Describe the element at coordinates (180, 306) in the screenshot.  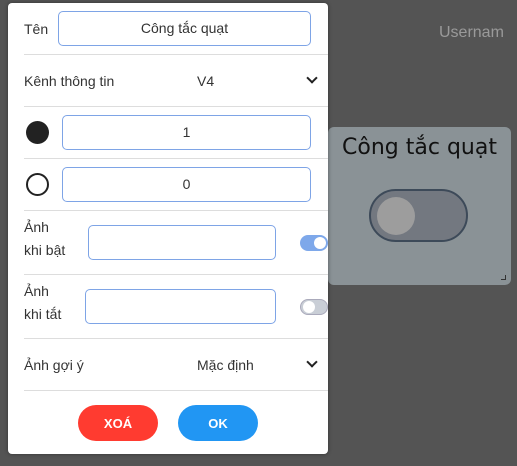
I see `image-off-input` at that location.